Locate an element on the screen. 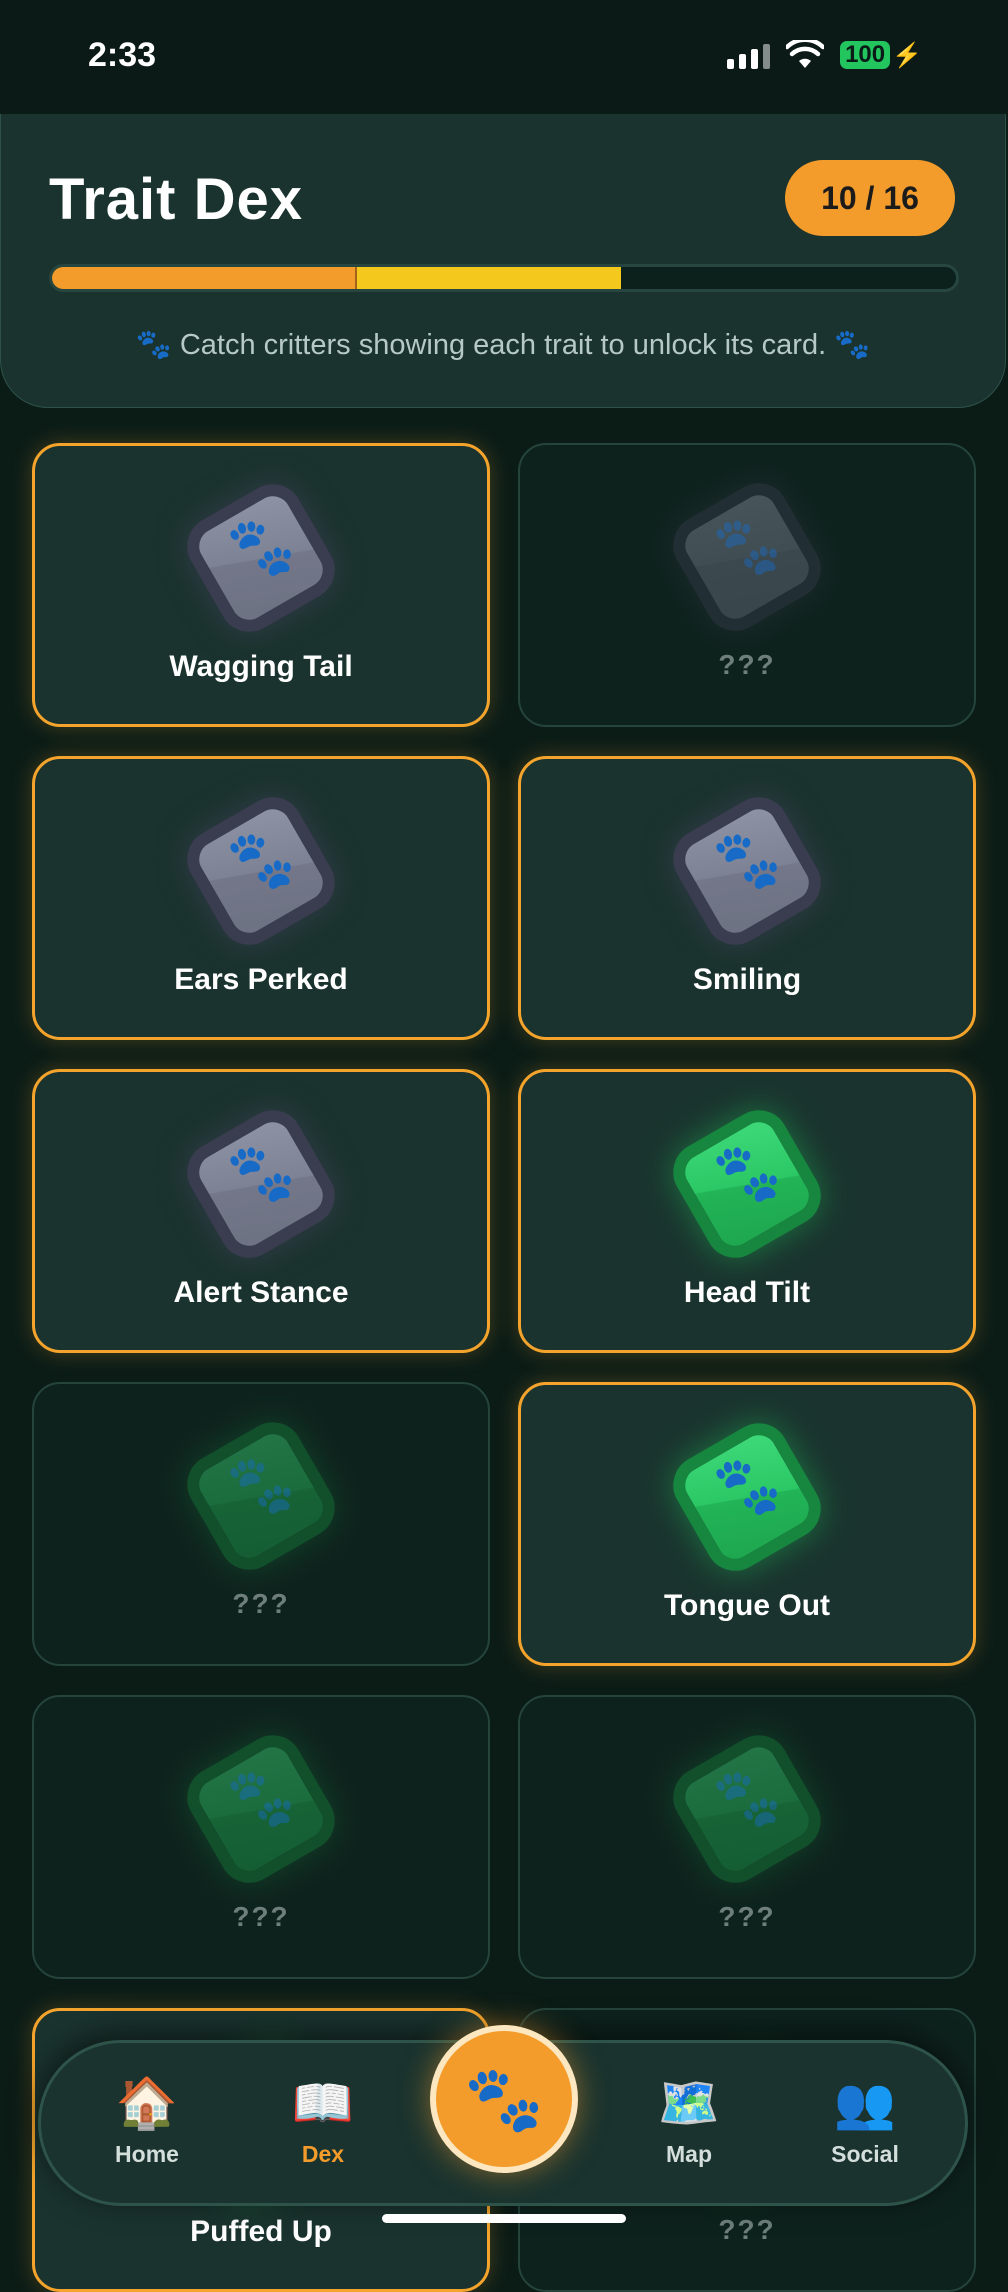  trait-card-label: Ears Perked is located at coordinates (261, 979).